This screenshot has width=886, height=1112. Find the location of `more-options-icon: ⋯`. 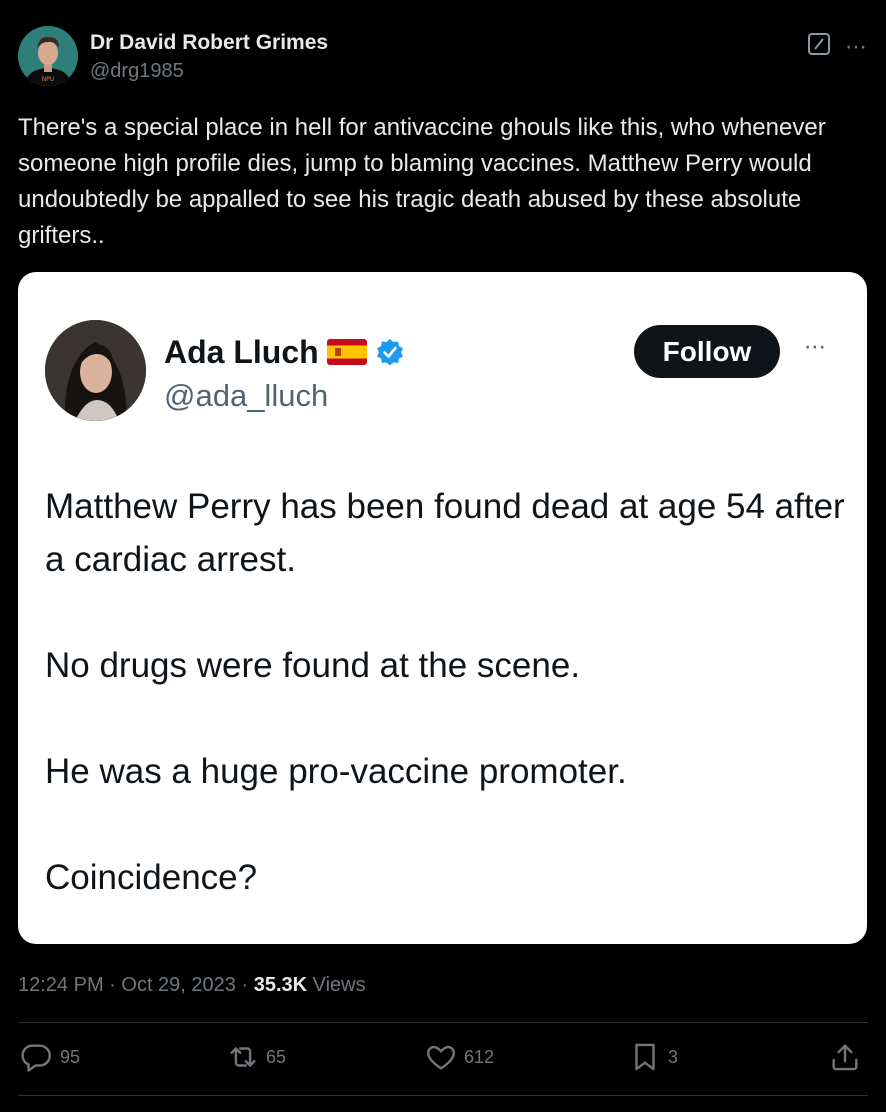

more-options-icon: ⋯ is located at coordinates (856, 46).